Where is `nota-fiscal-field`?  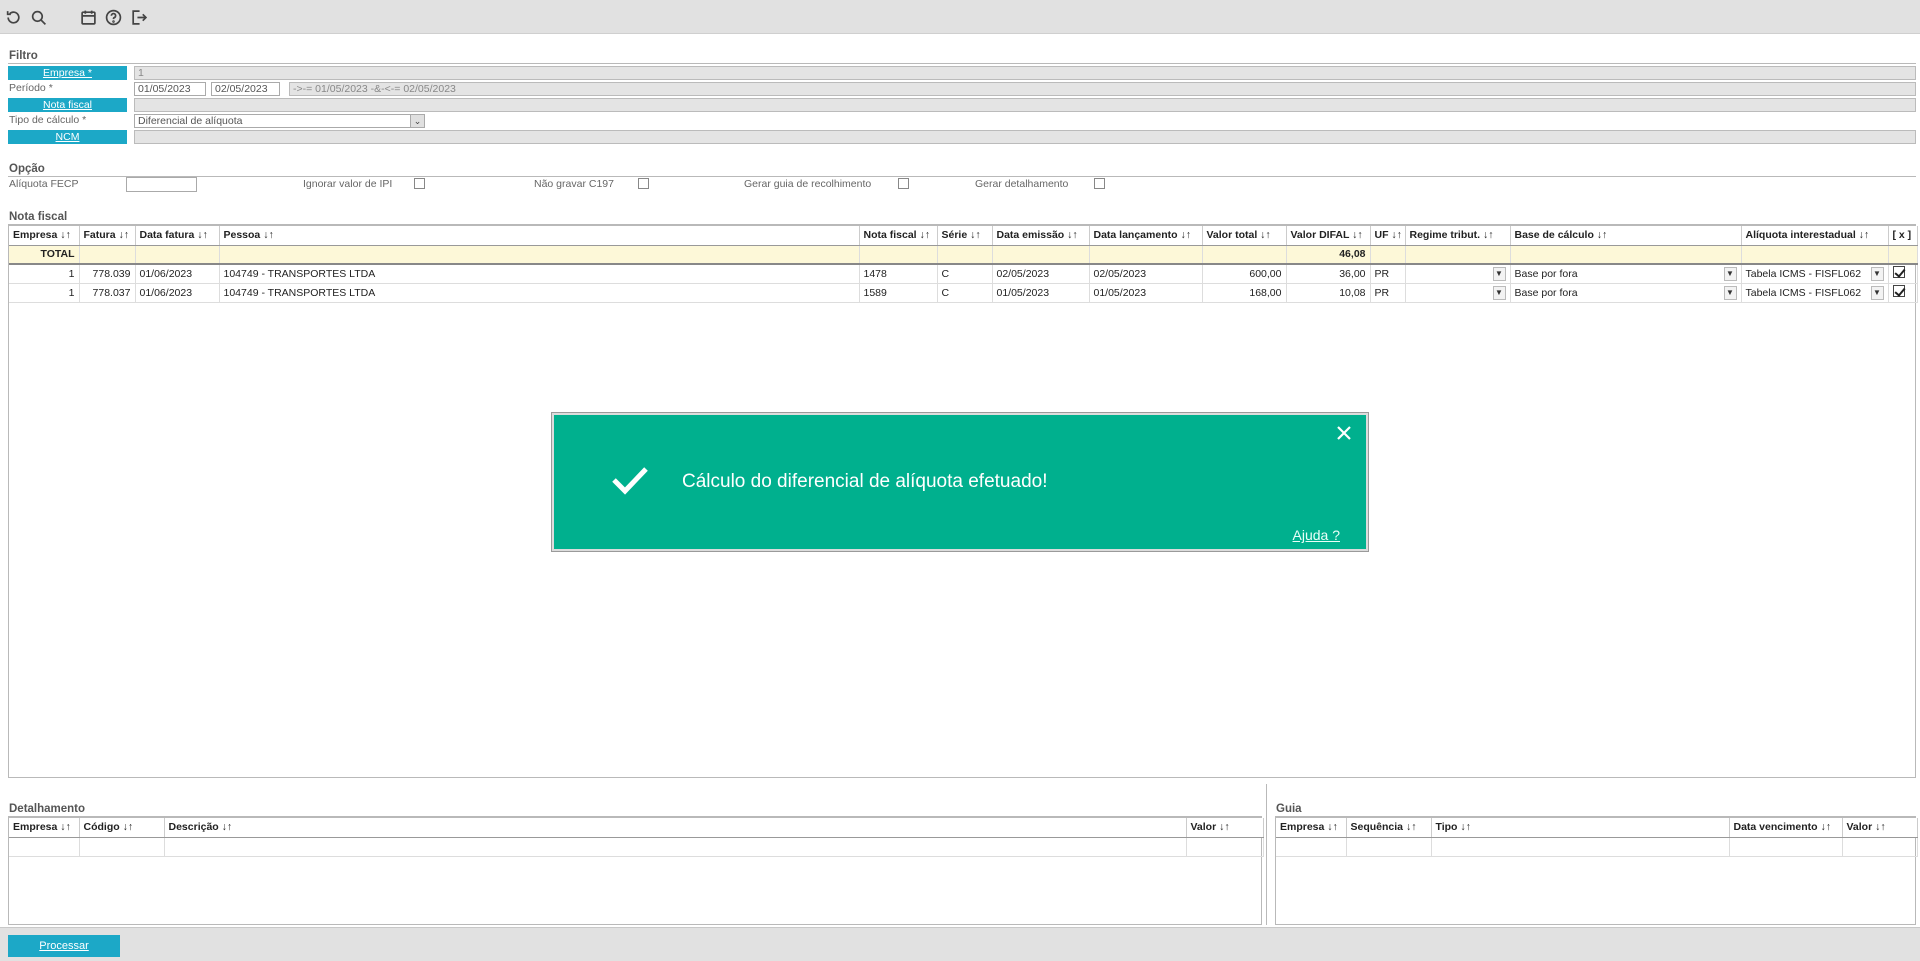
nota-fiscal-field is located at coordinates (1025, 105).